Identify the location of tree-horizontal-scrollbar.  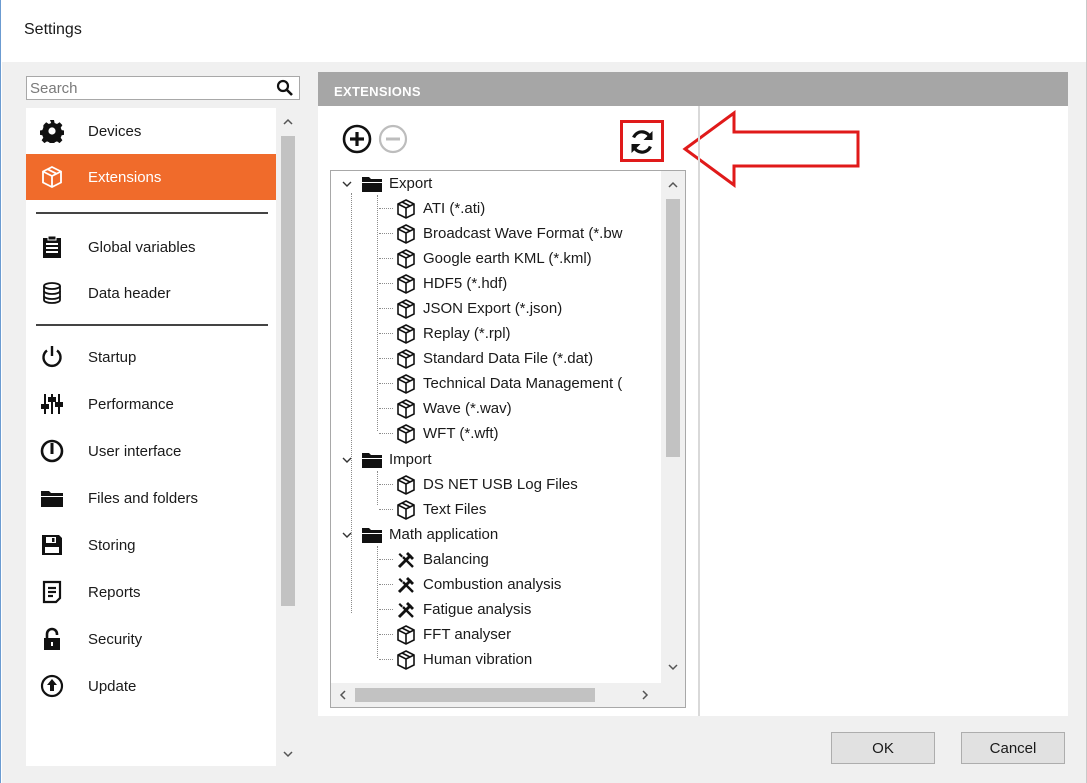
(496, 695).